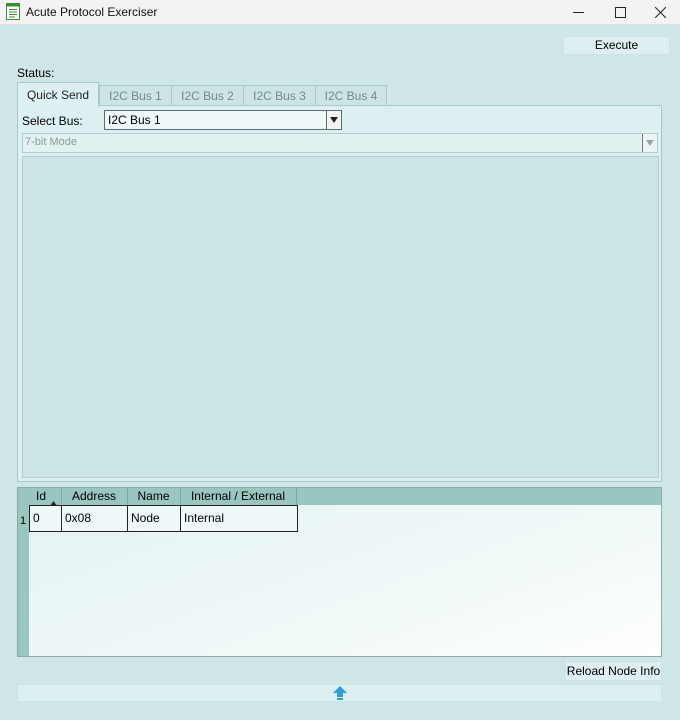  I want to click on row-header-gutter, so click(23, 572).